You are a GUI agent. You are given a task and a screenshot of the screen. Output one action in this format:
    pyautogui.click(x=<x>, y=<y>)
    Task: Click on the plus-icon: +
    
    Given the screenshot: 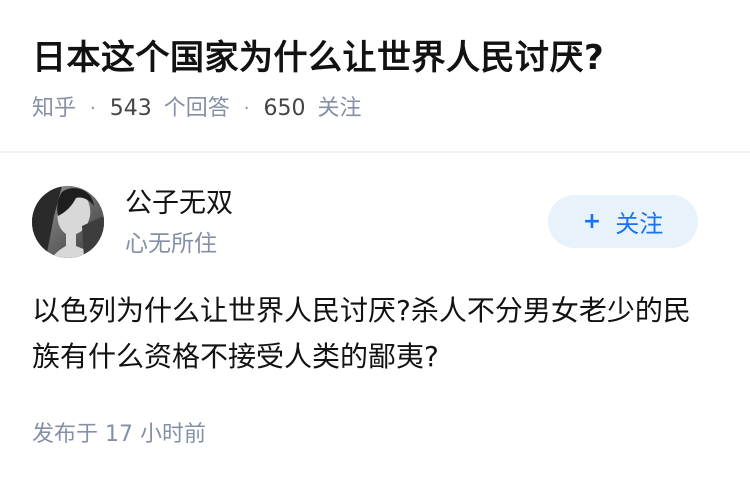 What is the action you would take?
    pyautogui.click(x=592, y=221)
    